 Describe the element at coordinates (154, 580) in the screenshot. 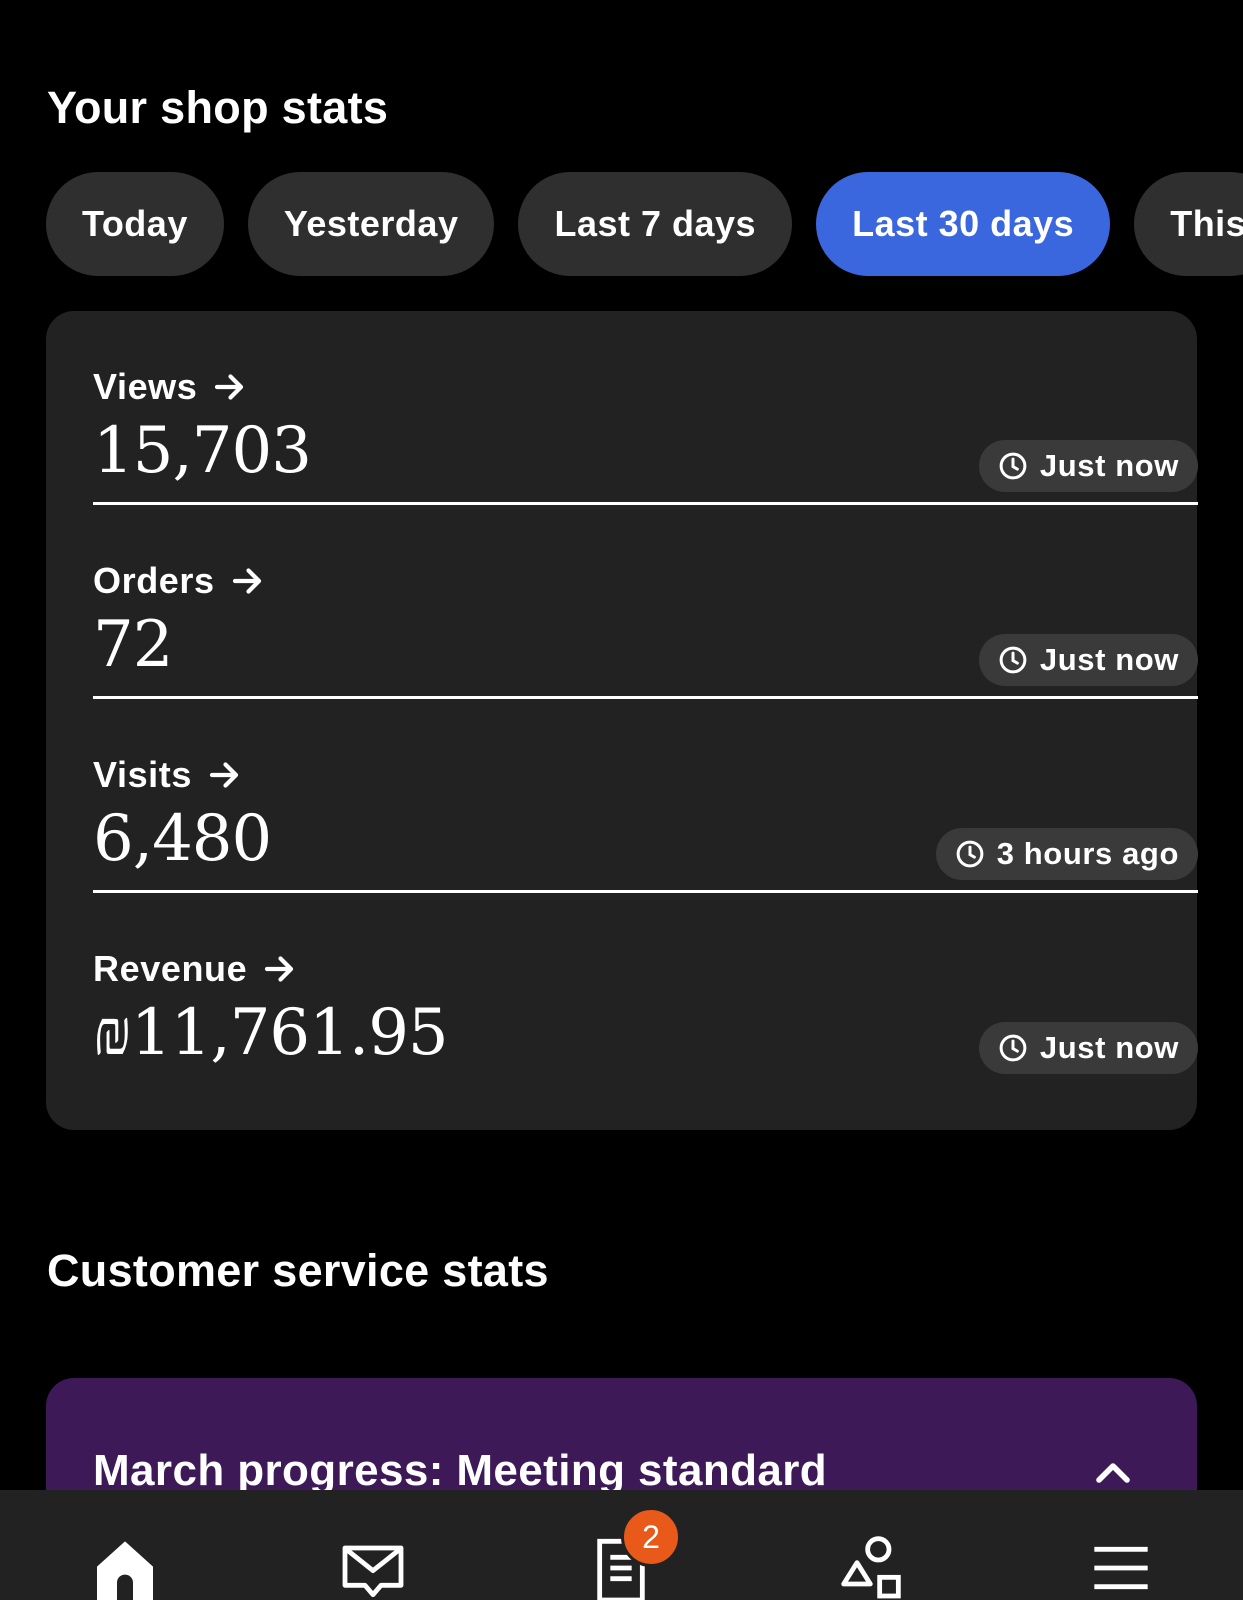

I see `stat-label-text: Orders` at that location.